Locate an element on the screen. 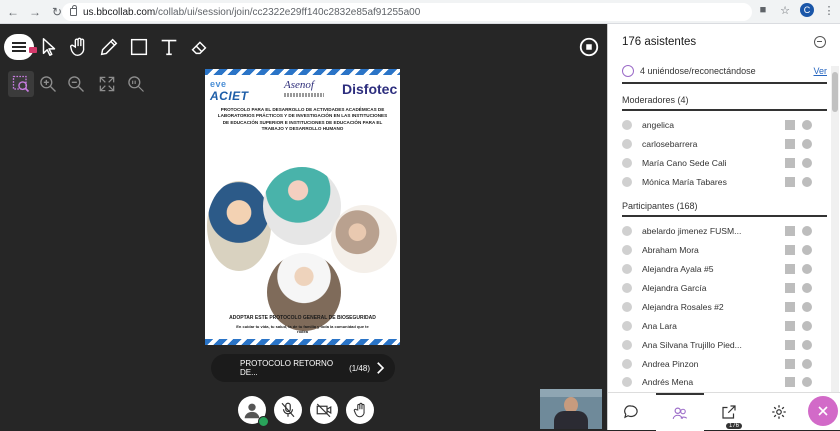  participant-row: Andrés Mena is located at coordinates (724, 382).